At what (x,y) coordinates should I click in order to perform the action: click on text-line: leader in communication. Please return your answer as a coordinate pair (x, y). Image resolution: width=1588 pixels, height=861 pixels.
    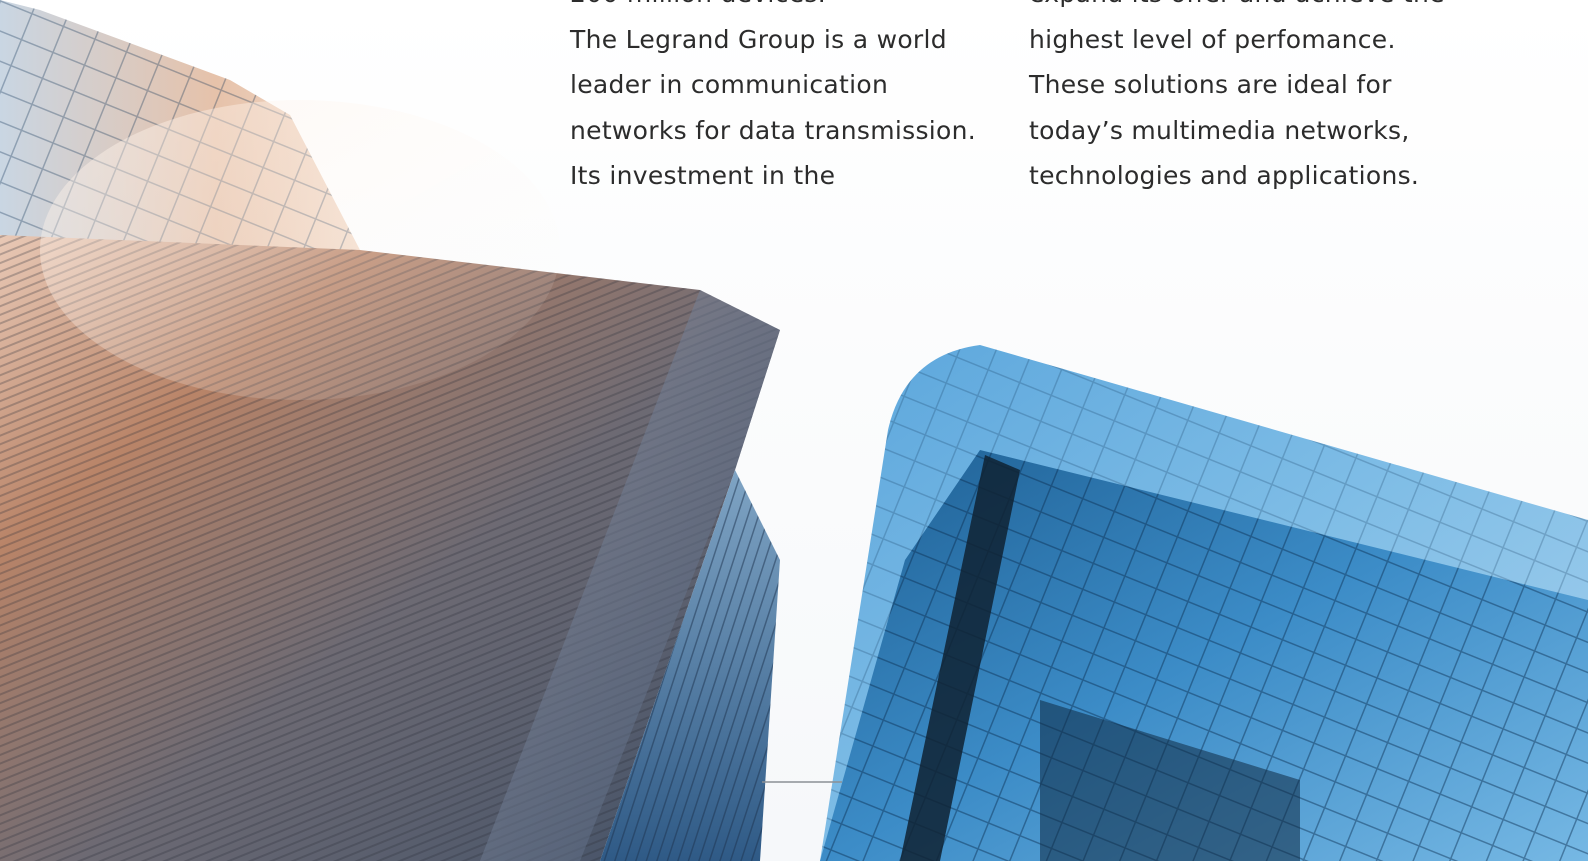
    Looking at the image, I should click on (729, 84).